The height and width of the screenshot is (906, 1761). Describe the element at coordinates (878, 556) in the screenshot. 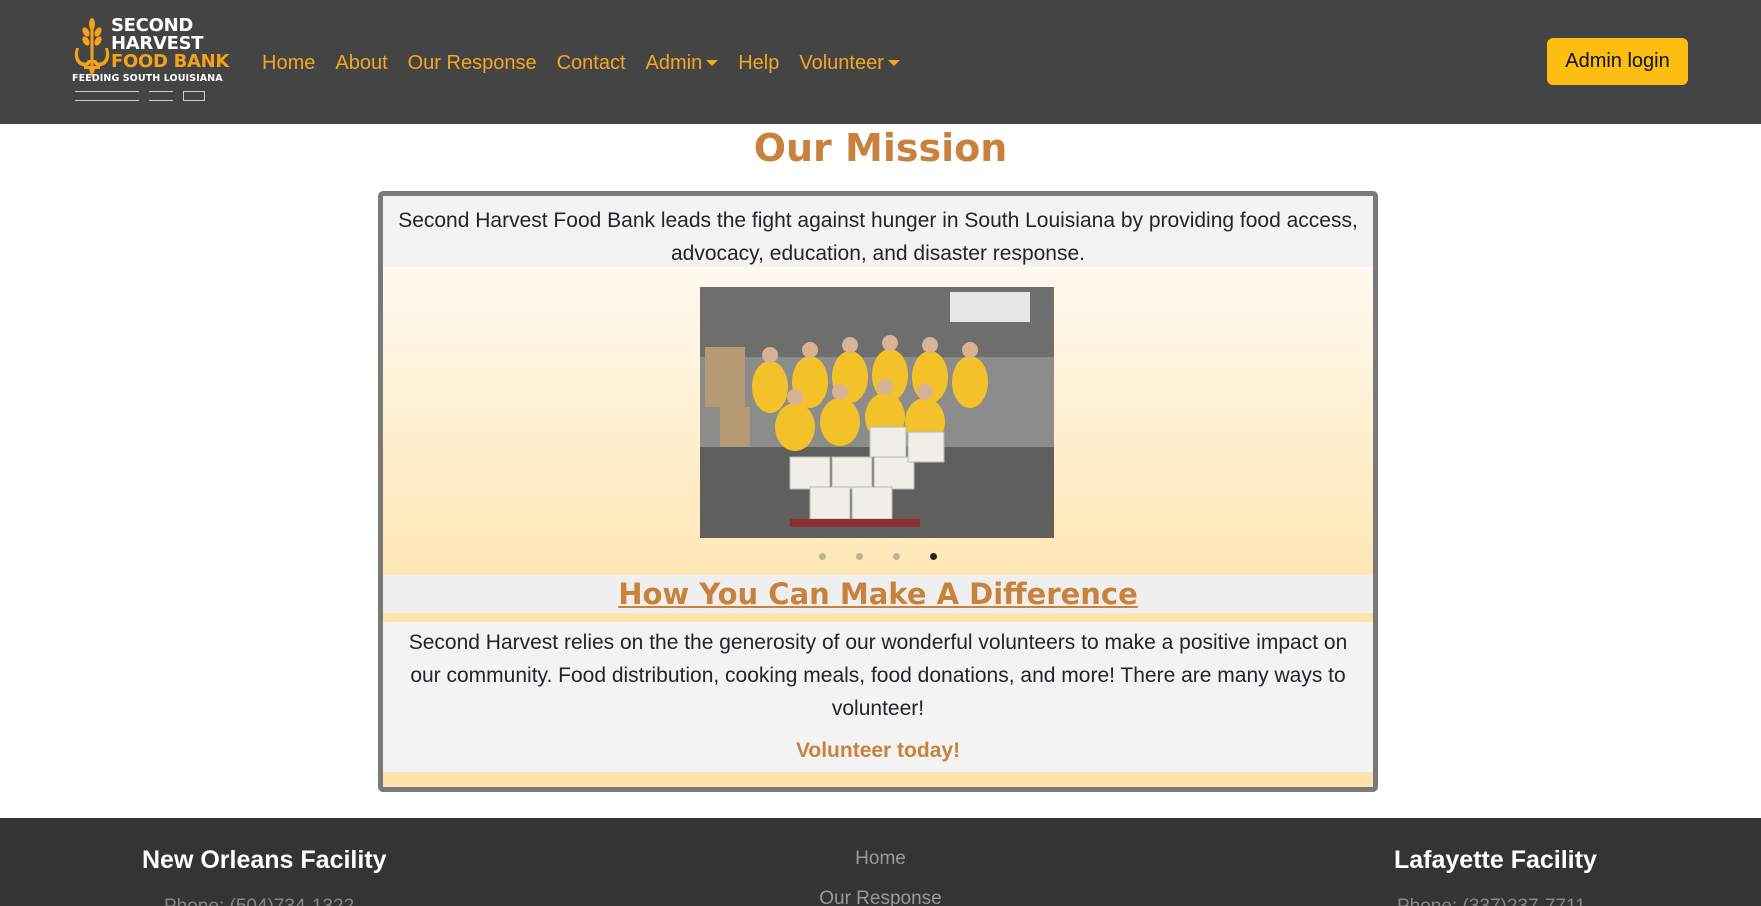

I see `carousel-indicators` at that location.